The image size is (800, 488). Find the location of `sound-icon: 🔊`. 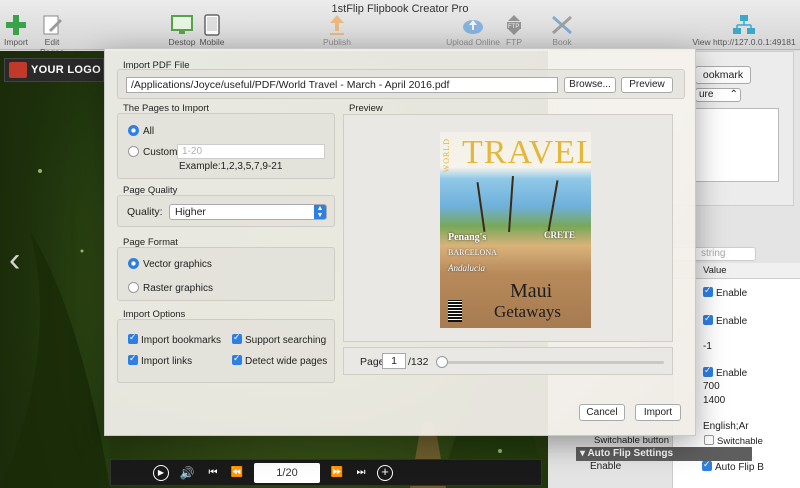

sound-icon: 🔊 is located at coordinates (187, 473).